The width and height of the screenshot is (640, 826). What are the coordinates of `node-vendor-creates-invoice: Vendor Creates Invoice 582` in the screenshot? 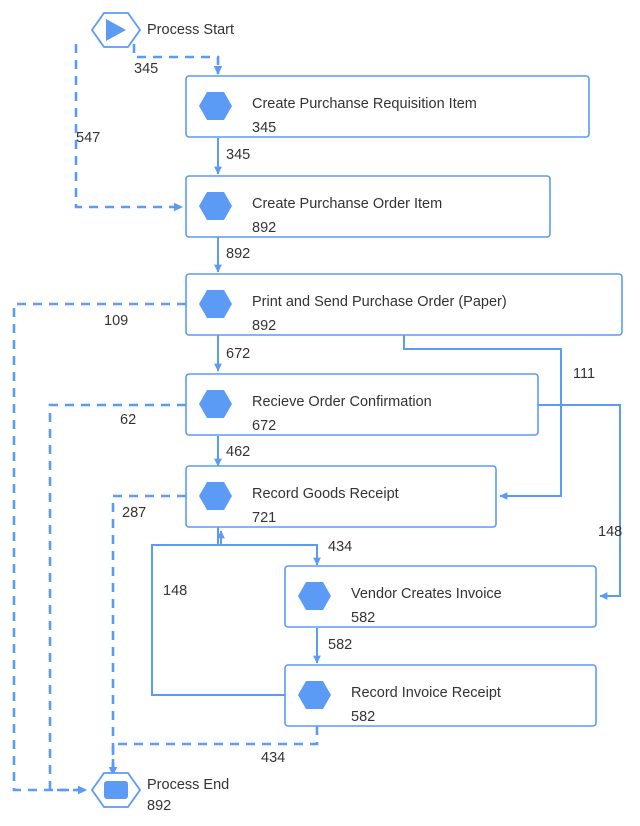 It's located at (440, 596).